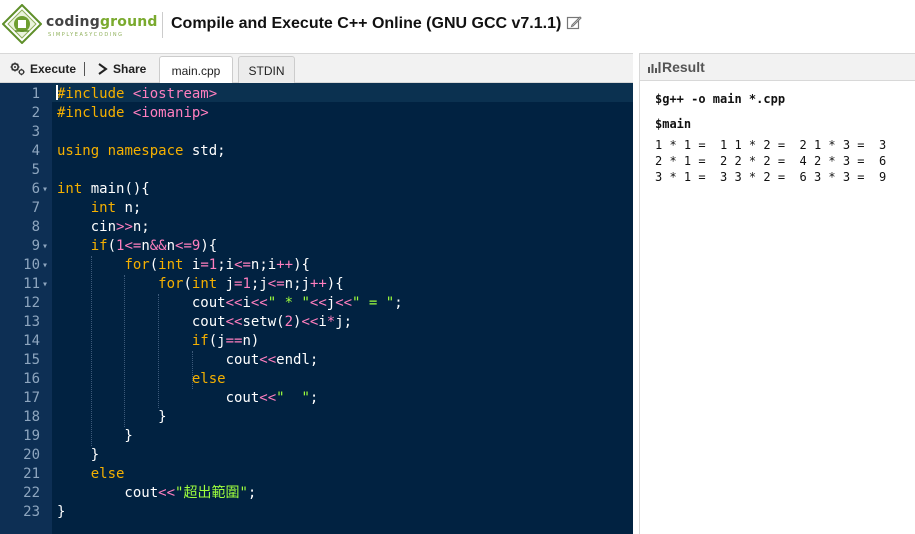 This screenshot has width=915, height=534. Describe the element at coordinates (316, 493) in the screenshot. I see `code-line: 22 cout<<"超出範圍";` at that location.